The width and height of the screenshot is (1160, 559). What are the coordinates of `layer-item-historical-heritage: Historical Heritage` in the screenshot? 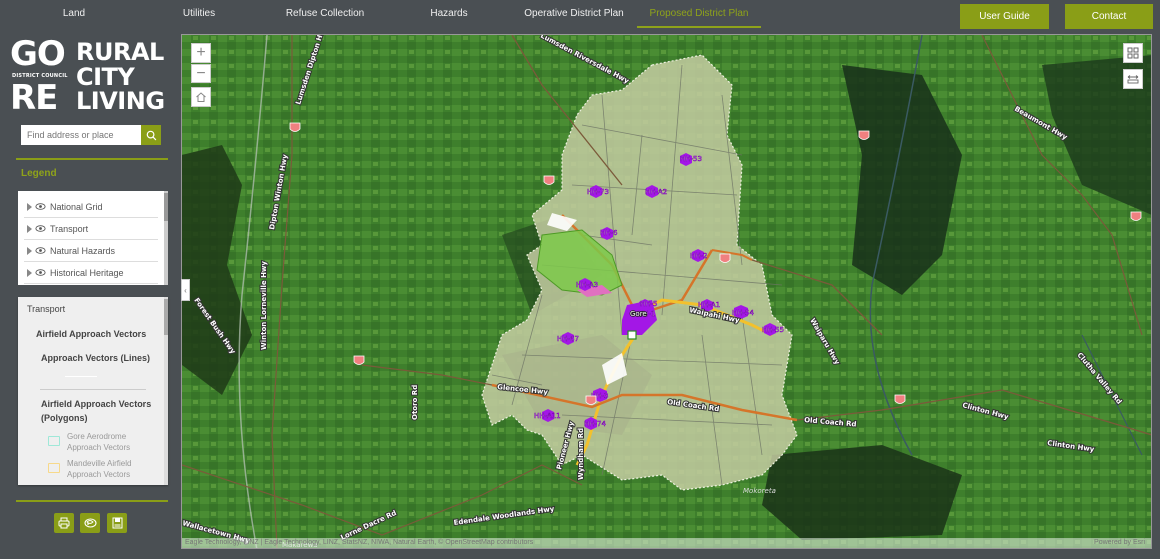 It's located at (91, 273).